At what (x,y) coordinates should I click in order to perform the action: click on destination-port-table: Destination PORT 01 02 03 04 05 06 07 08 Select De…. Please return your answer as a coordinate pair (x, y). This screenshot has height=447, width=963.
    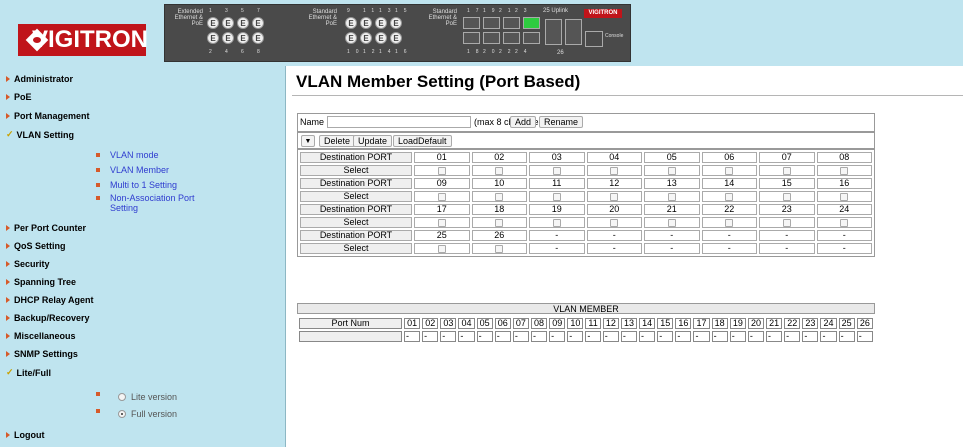
    Looking at the image, I should click on (586, 203).